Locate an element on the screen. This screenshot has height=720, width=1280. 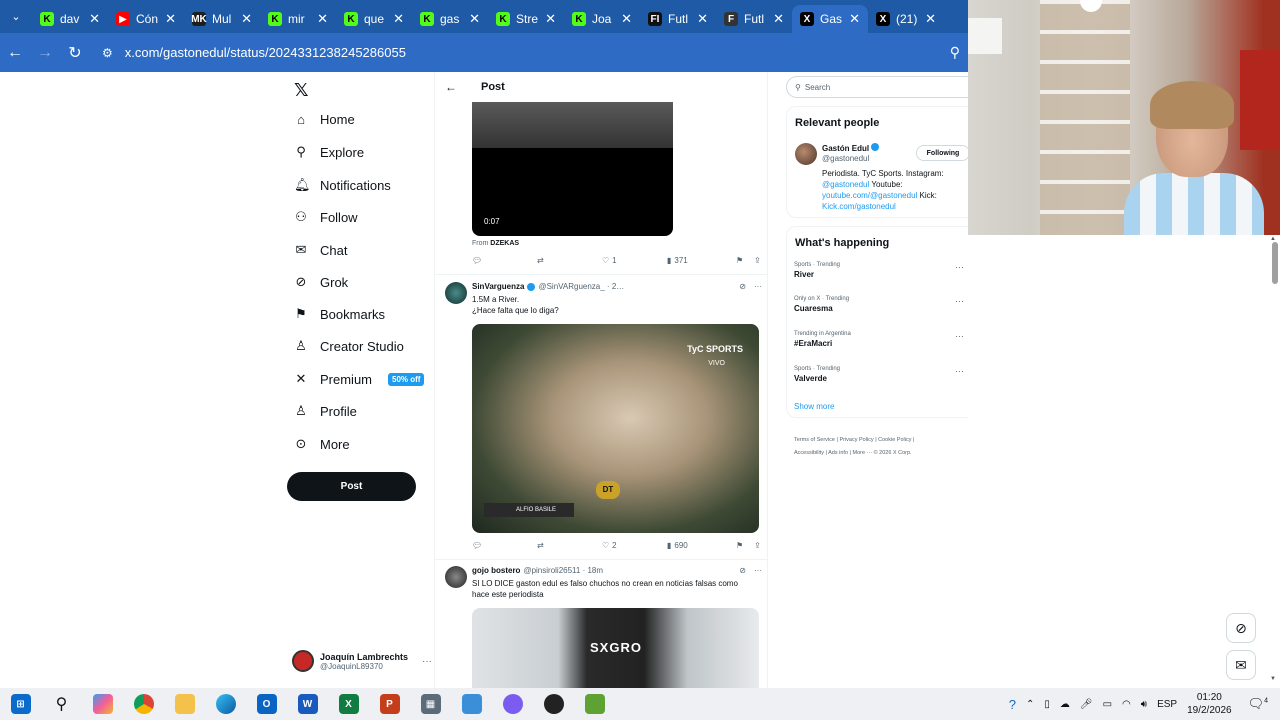
nav-item-profile: ♙ Profile is located at coordinates (325, 411).